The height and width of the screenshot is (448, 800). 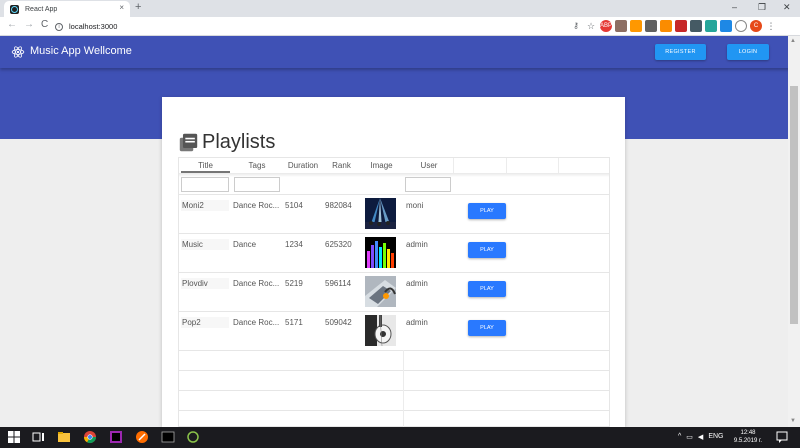 What do you see at coordinates (341, 165) in the screenshot?
I see `column-header-rank: Rank` at bounding box center [341, 165].